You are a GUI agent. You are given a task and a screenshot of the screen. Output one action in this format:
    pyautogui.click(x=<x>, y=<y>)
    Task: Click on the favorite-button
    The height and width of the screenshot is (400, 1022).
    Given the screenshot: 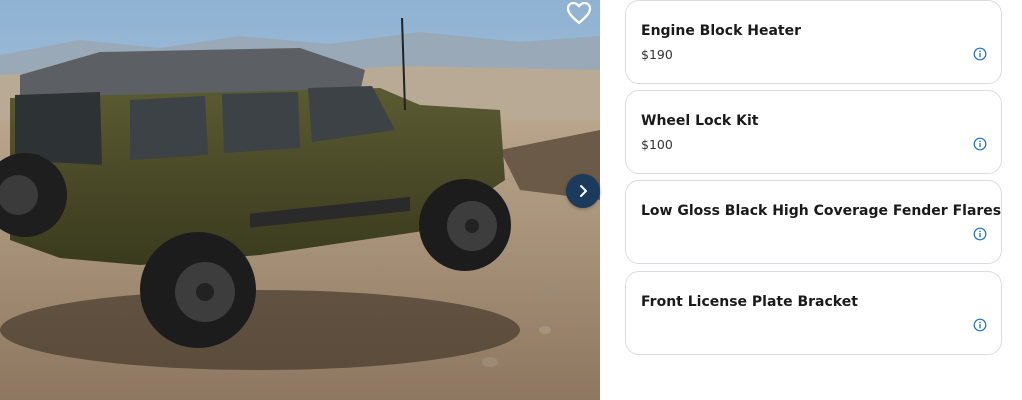 What is the action you would take?
    pyautogui.click(x=579, y=13)
    